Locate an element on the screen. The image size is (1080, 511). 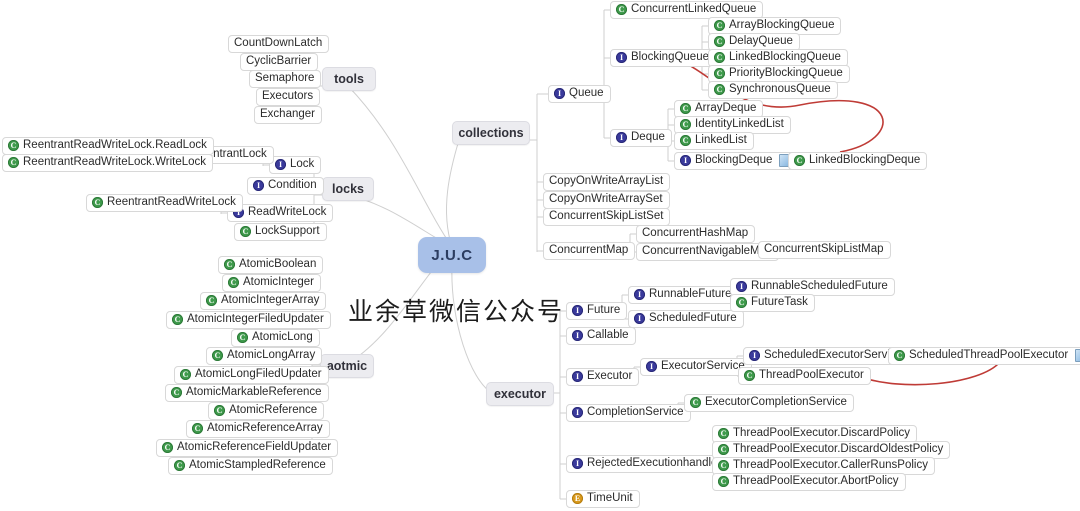
node-atomicboolean: C AtomicBoolean is located at coordinates (271, 265).